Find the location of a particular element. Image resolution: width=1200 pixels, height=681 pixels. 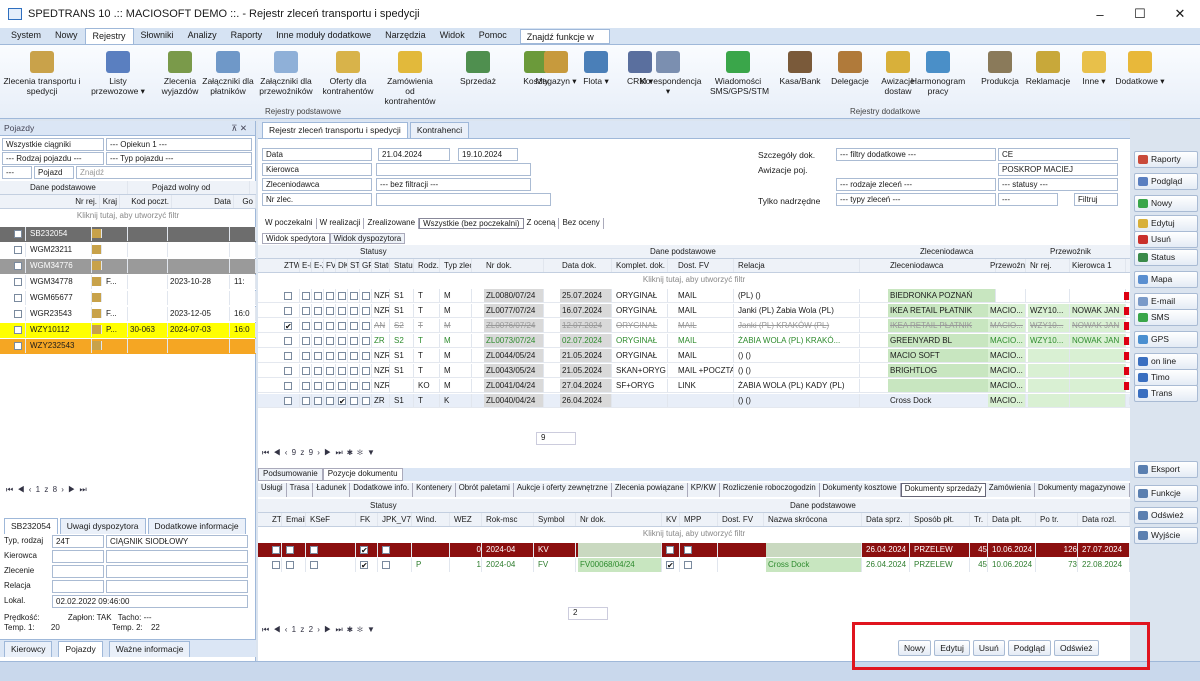

column-header: Nr rej. is located at coordinates (55, 201).